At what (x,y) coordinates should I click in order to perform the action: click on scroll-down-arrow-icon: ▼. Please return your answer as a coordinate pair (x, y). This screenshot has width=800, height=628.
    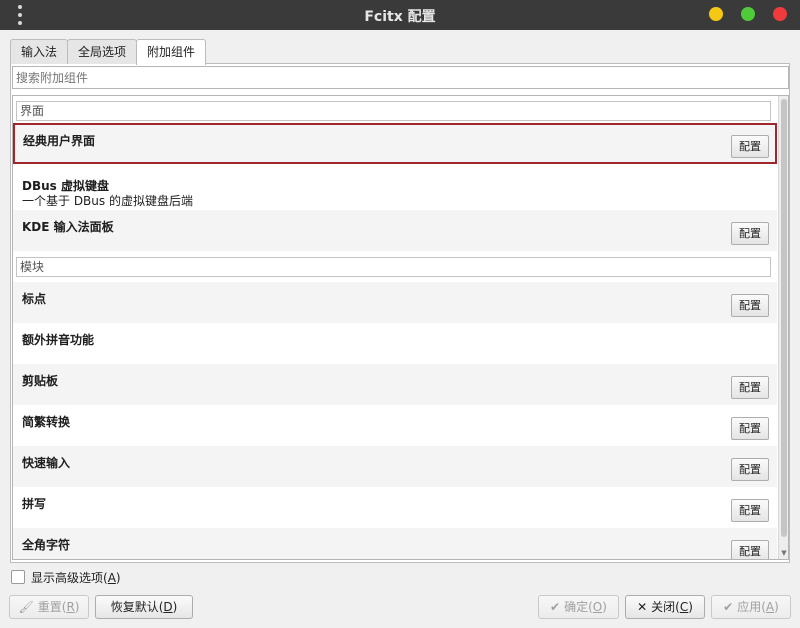
    Looking at the image, I should click on (784, 553).